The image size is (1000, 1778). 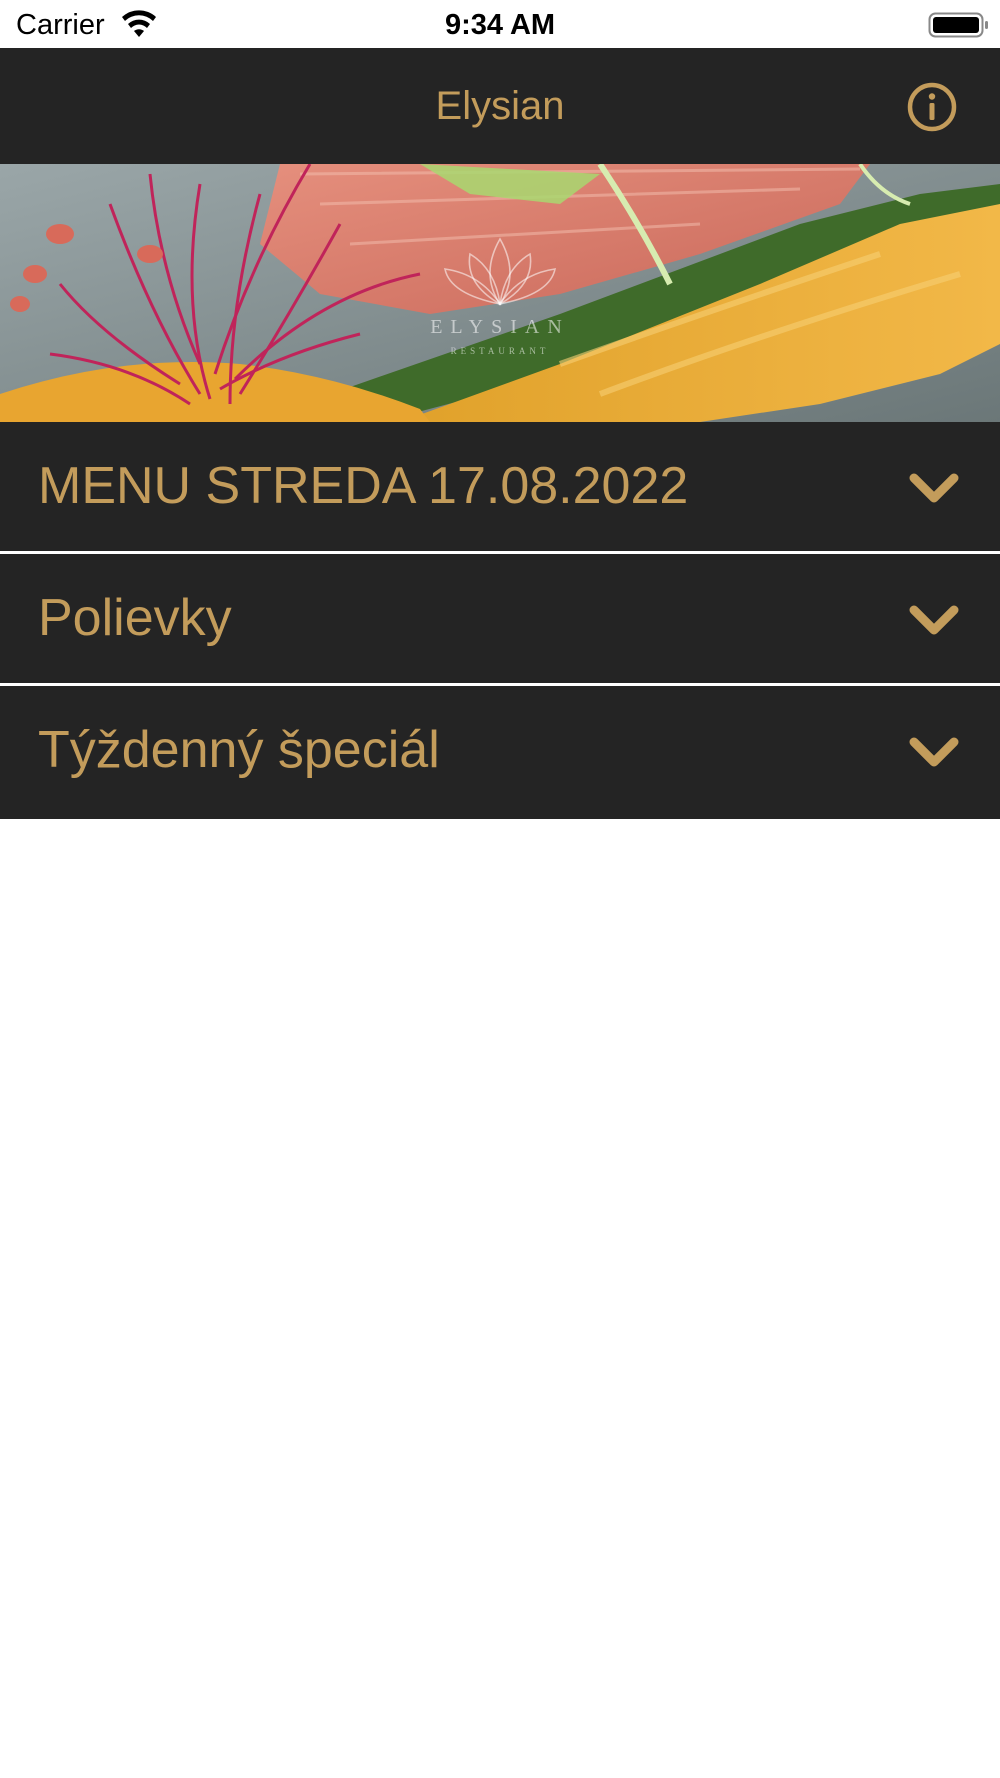 I want to click on food-photo, so click(x=500, y=293).